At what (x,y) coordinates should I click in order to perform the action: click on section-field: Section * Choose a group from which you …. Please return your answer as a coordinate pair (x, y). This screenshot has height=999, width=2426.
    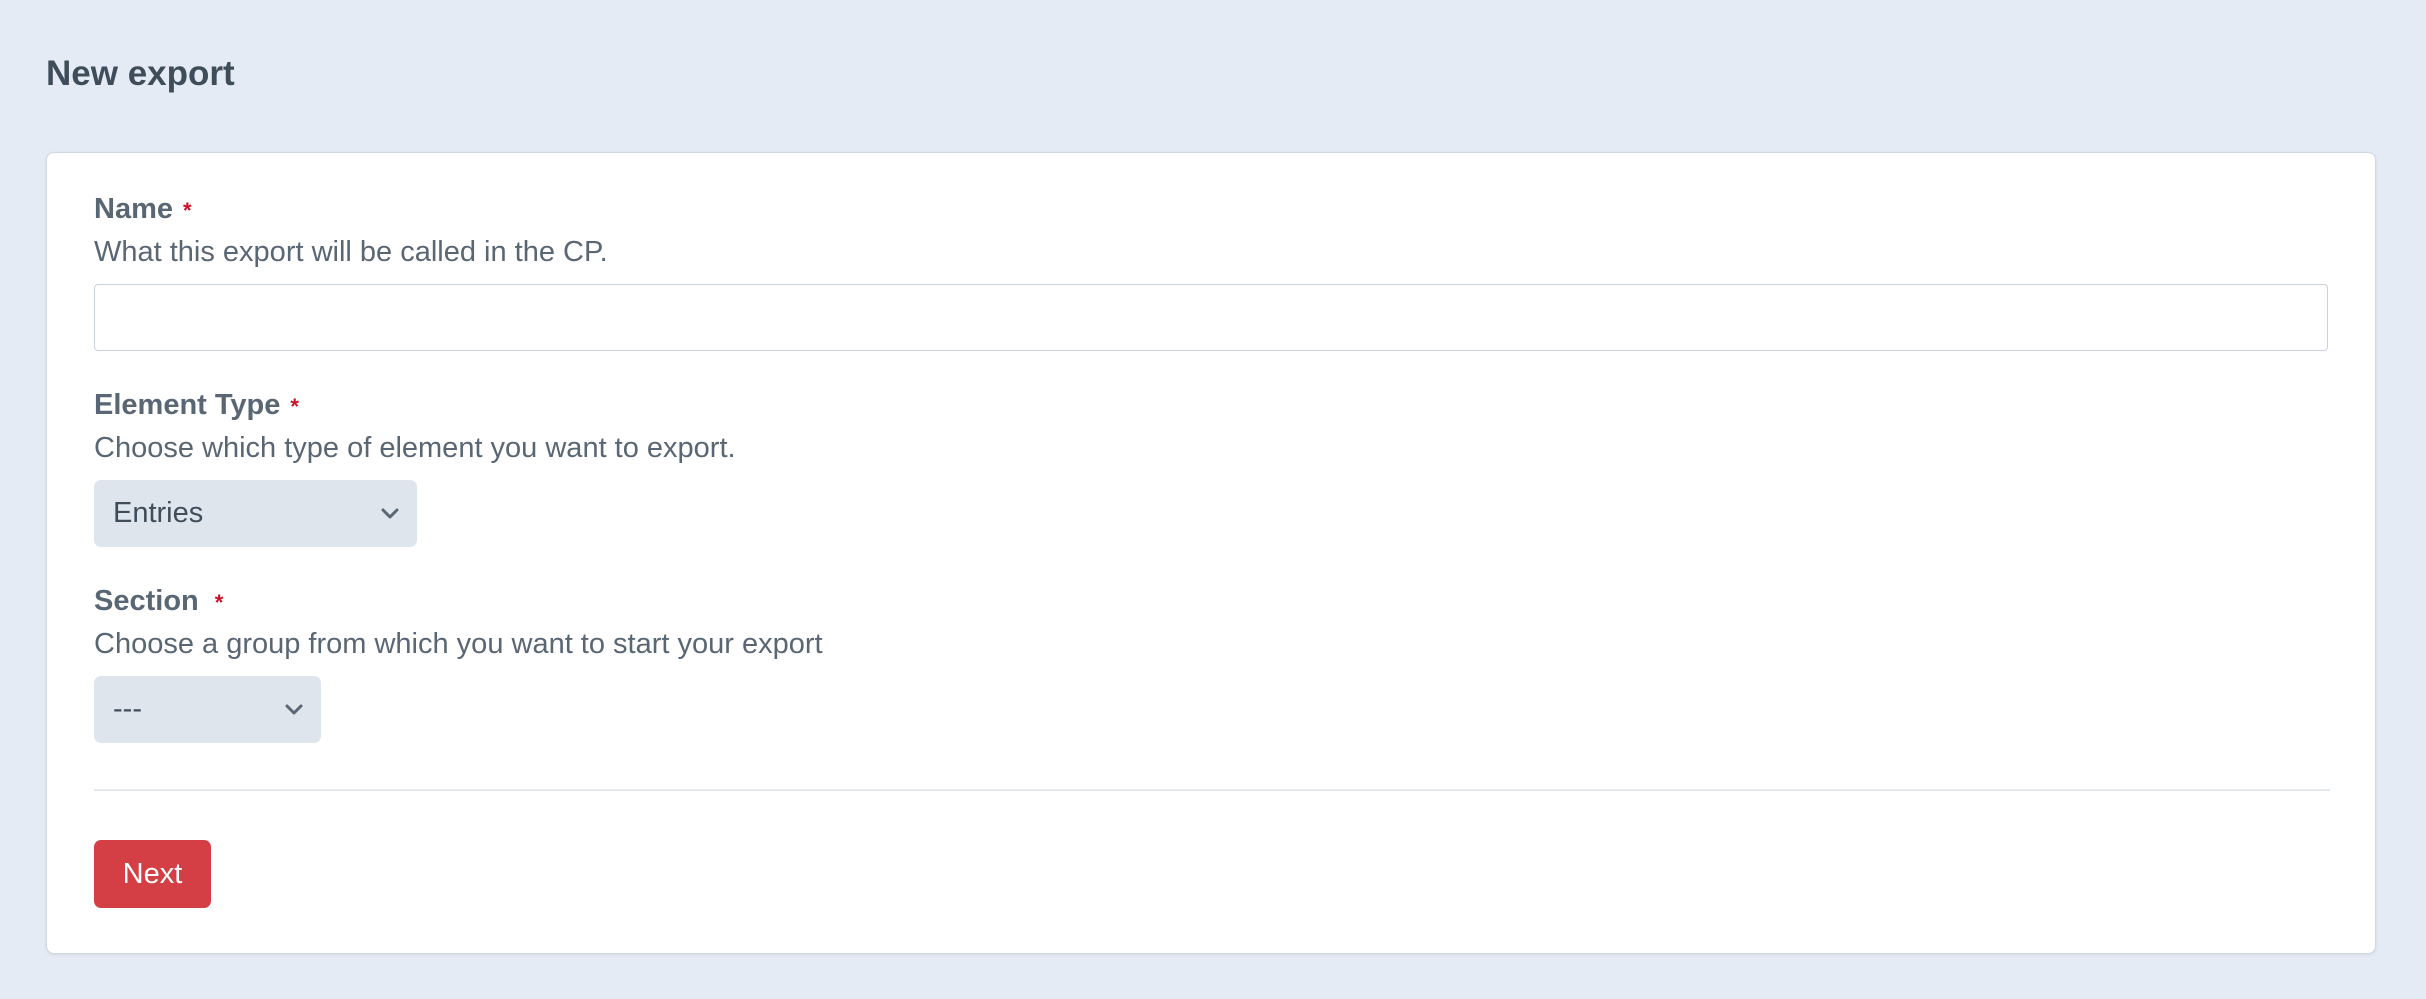
    Looking at the image, I should click on (458, 662).